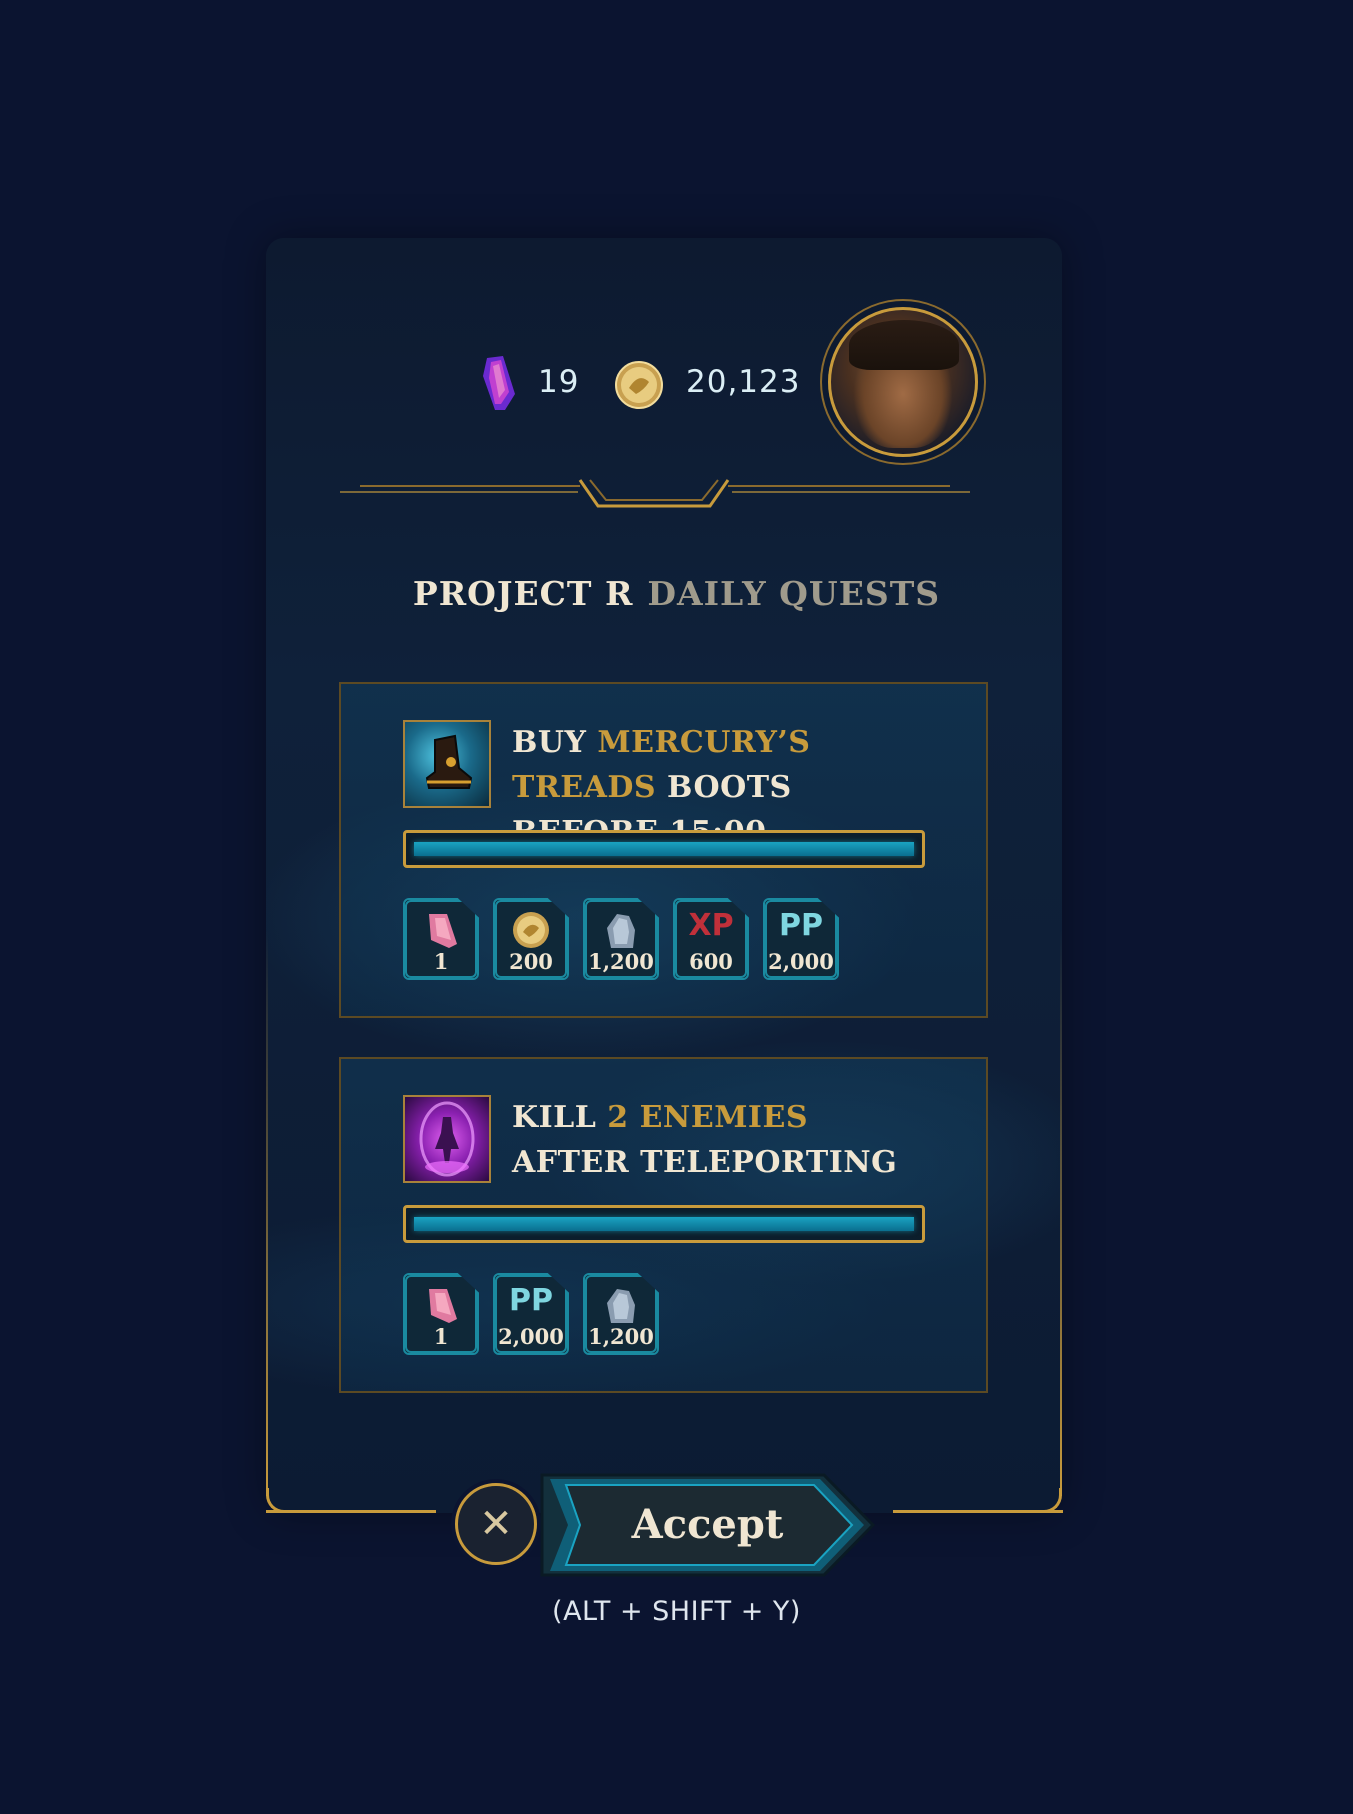 Image resolution: width=1353 pixels, height=1814 pixels. I want to click on title-project: PROJECT R, so click(523, 593).